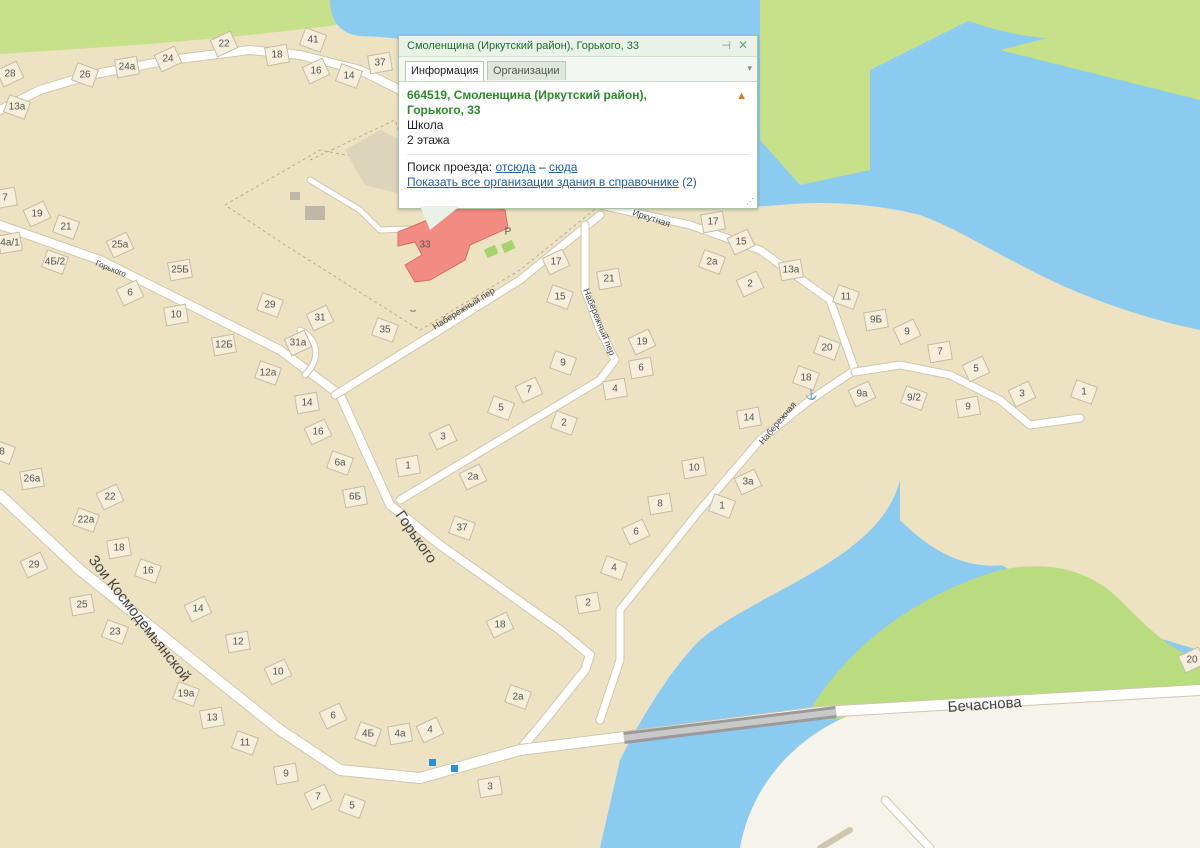 This screenshot has width=1200, height=848. I want to click on tab-organizations: Организации, so click(526, 70).